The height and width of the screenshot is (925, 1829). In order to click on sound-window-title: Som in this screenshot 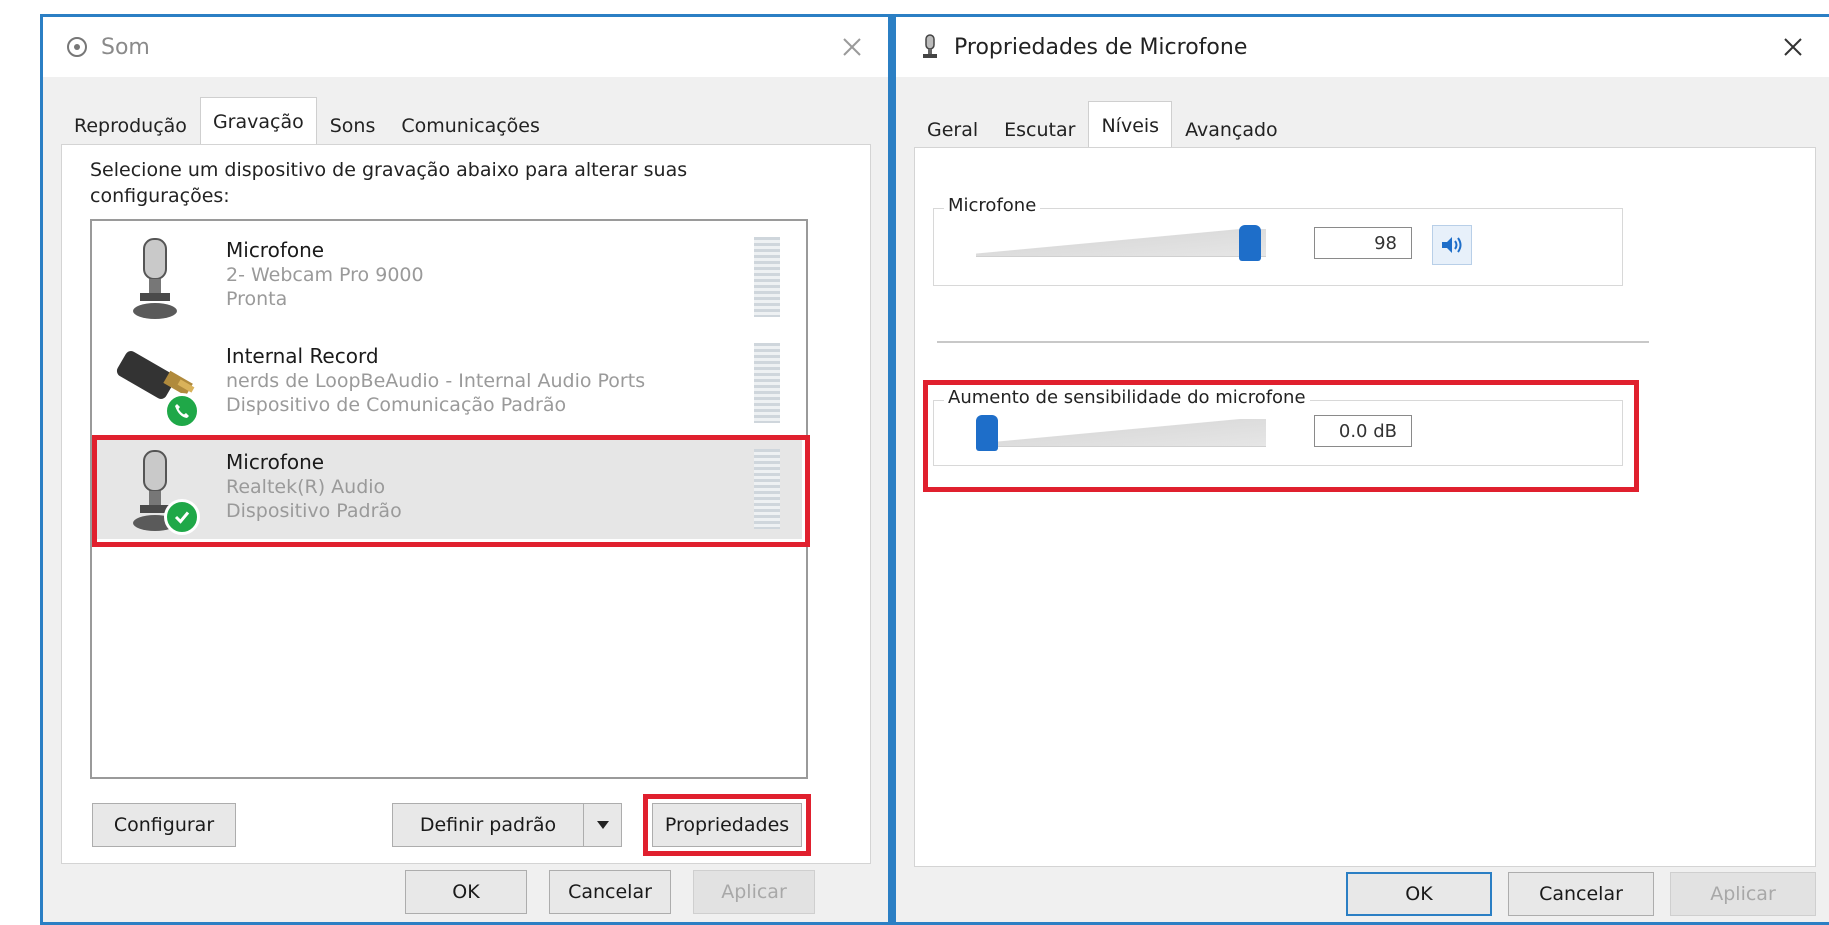, I will do `click(125, 47)`.